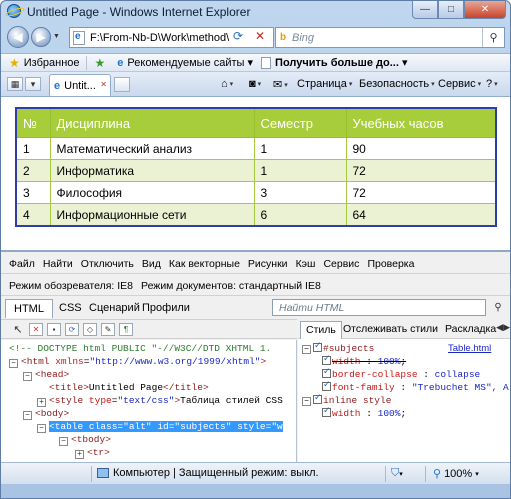 The image size is (511, 499). Describe the element at coordinates (36, 329) in the screenshot. I see `clear-icon: ✕` at that location.